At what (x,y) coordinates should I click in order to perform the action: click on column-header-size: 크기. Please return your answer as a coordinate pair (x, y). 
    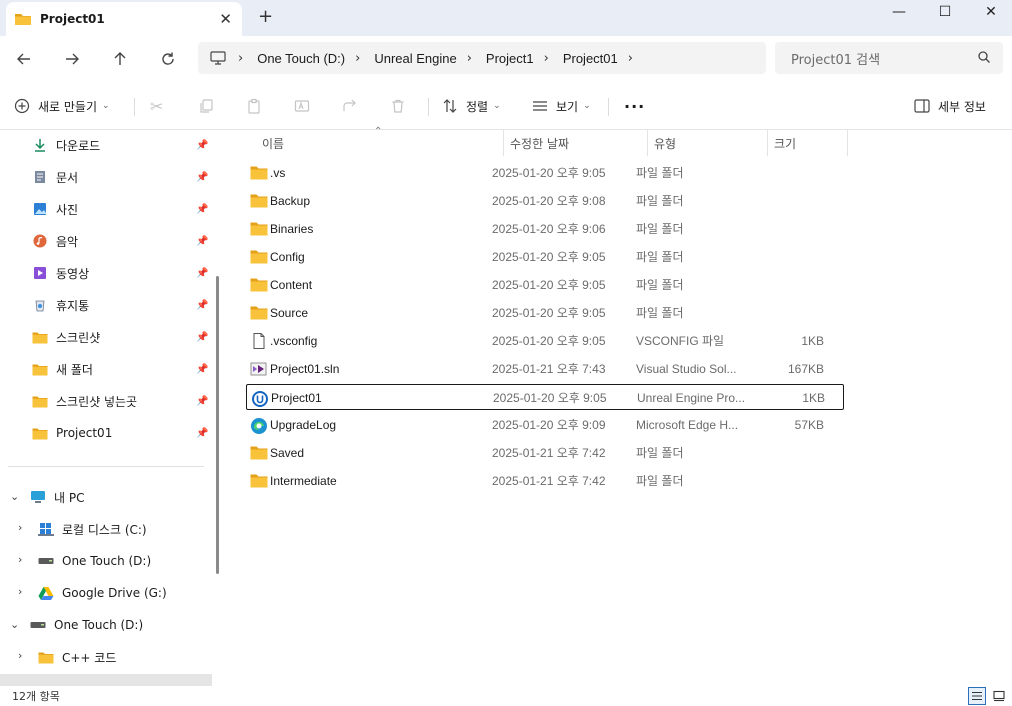
    Looking at the image, I should click on (785, 143).